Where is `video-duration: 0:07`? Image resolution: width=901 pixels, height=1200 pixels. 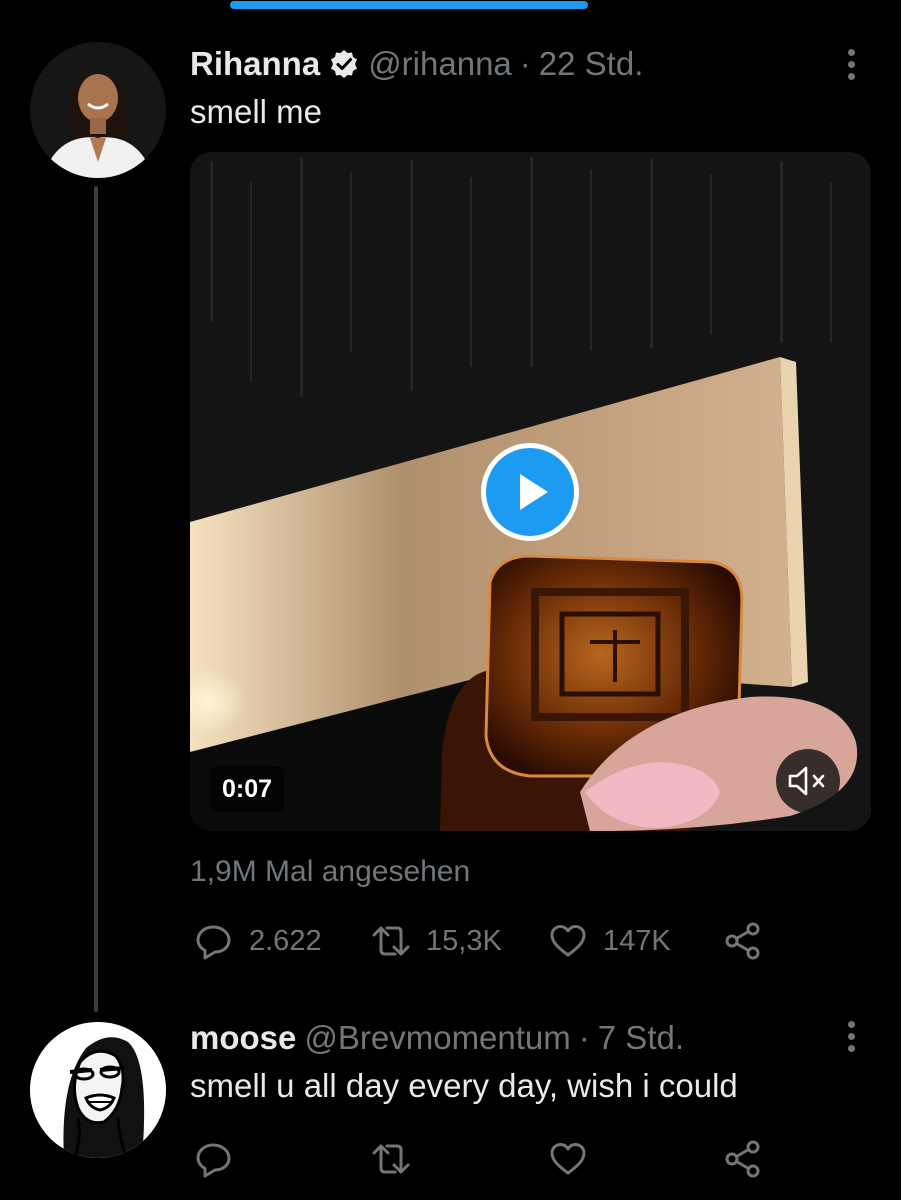
video-duration: 0:07 is located at coordinates (247, 789).